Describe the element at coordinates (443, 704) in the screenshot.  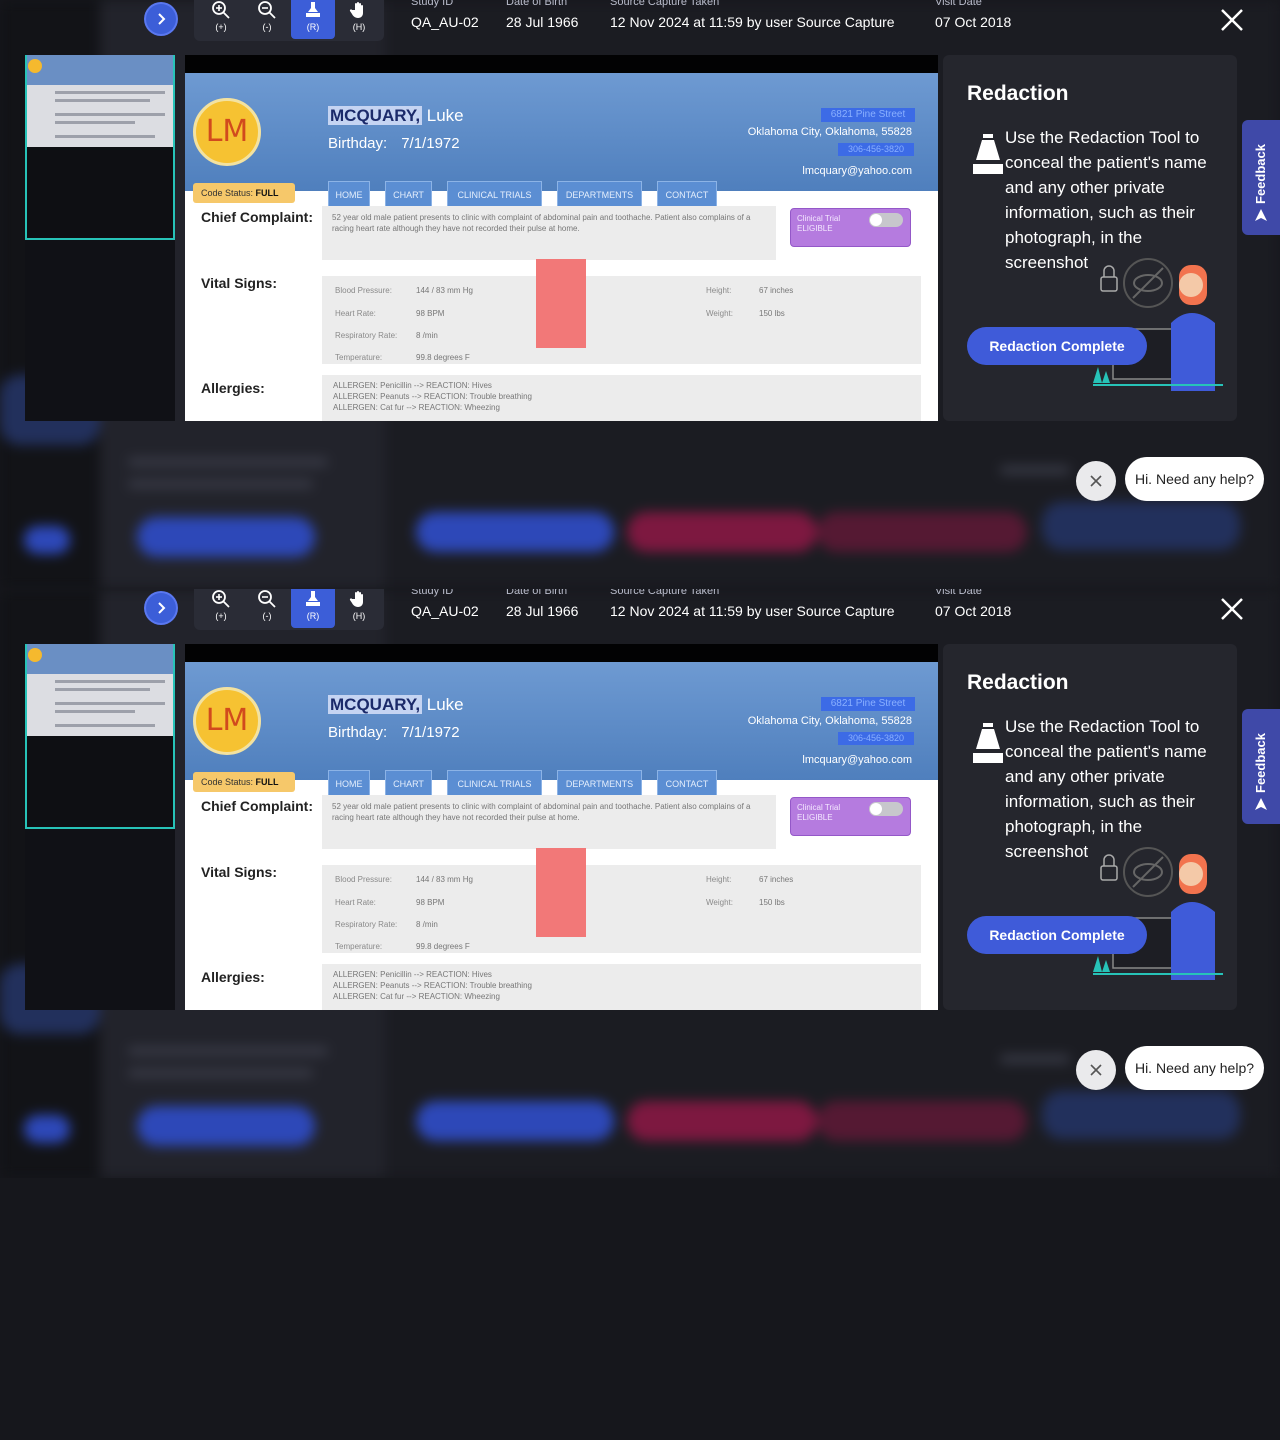
I see `patient-first-name: Luke` at that location.